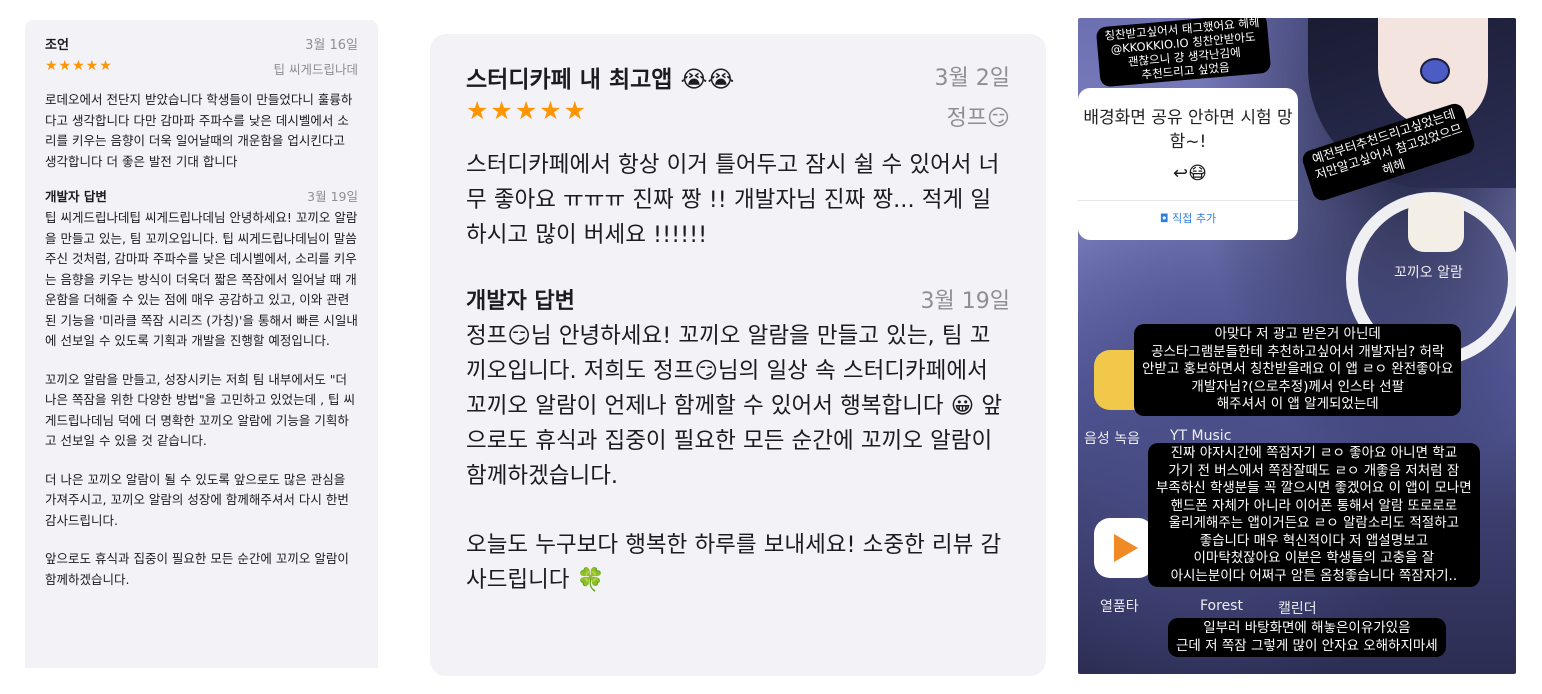  I want to click on app-label: 음성 녹음, so click(1112, 439).